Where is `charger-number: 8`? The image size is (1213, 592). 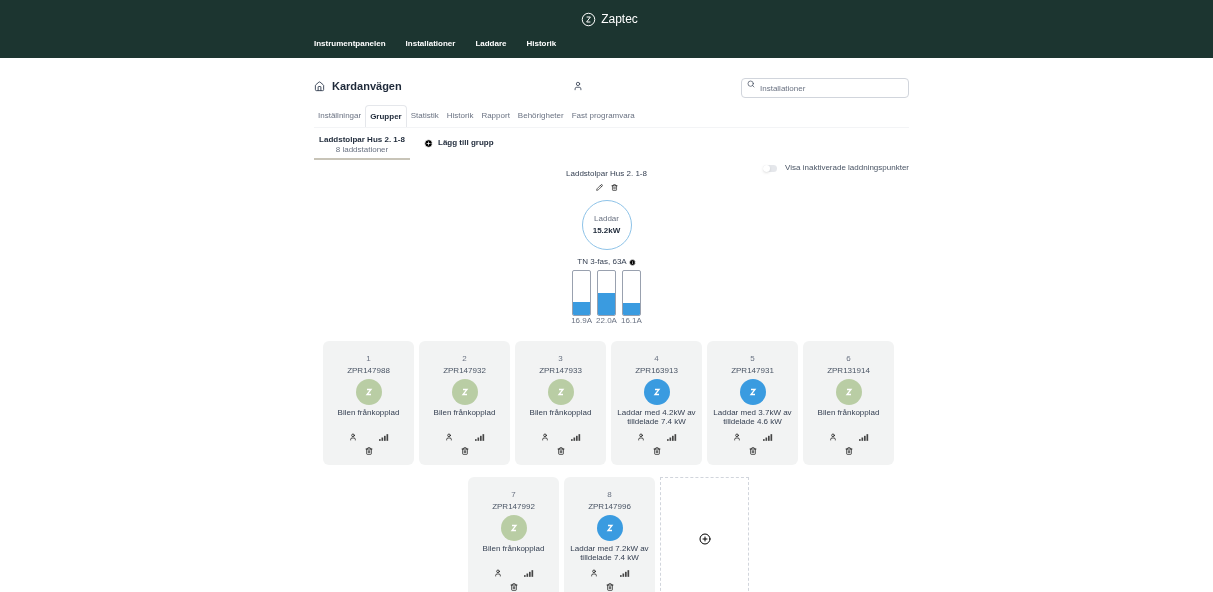 charger-number: 8 is located at coordinates (609, 495).